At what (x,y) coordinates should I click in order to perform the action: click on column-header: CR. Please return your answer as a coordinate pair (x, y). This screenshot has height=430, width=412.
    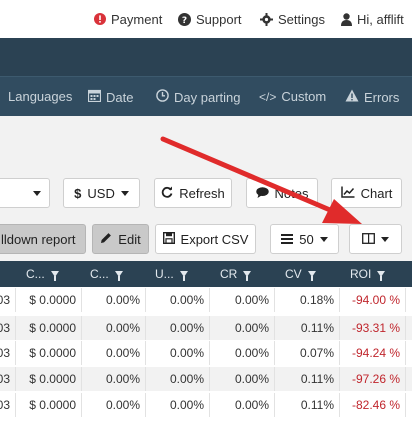
    Looking at the image, I should click on (236, 274).